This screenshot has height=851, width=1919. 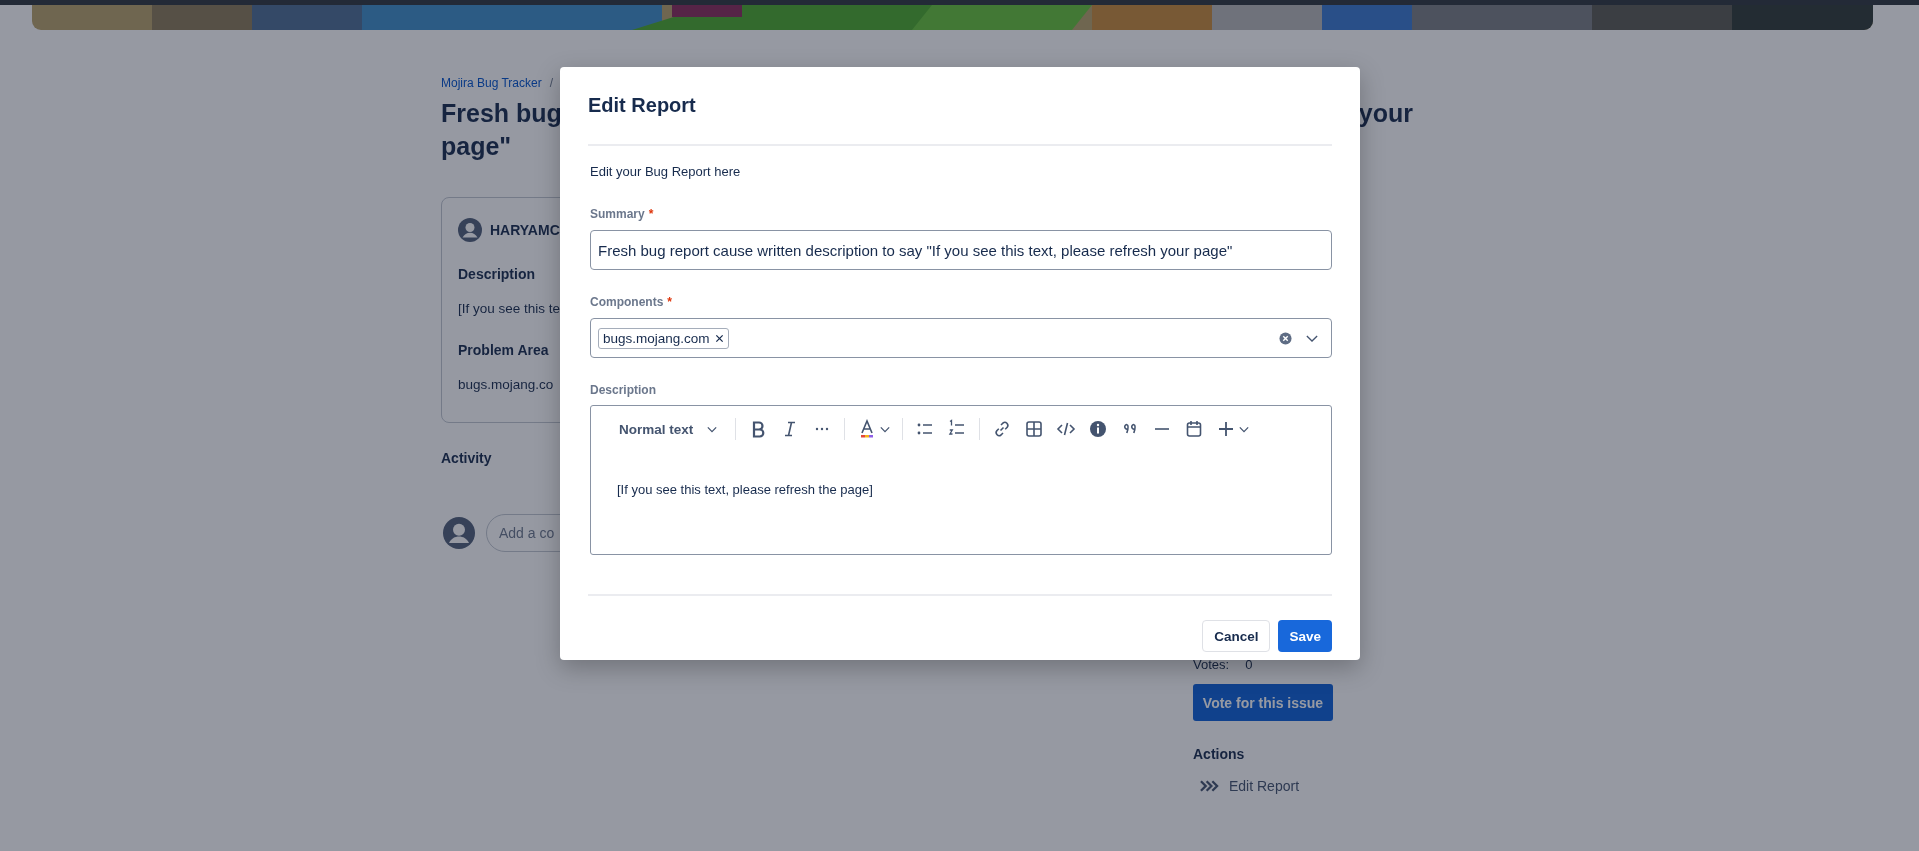 I want to click on problem-area-heading: Problem Area, so click(x=504, y=350).